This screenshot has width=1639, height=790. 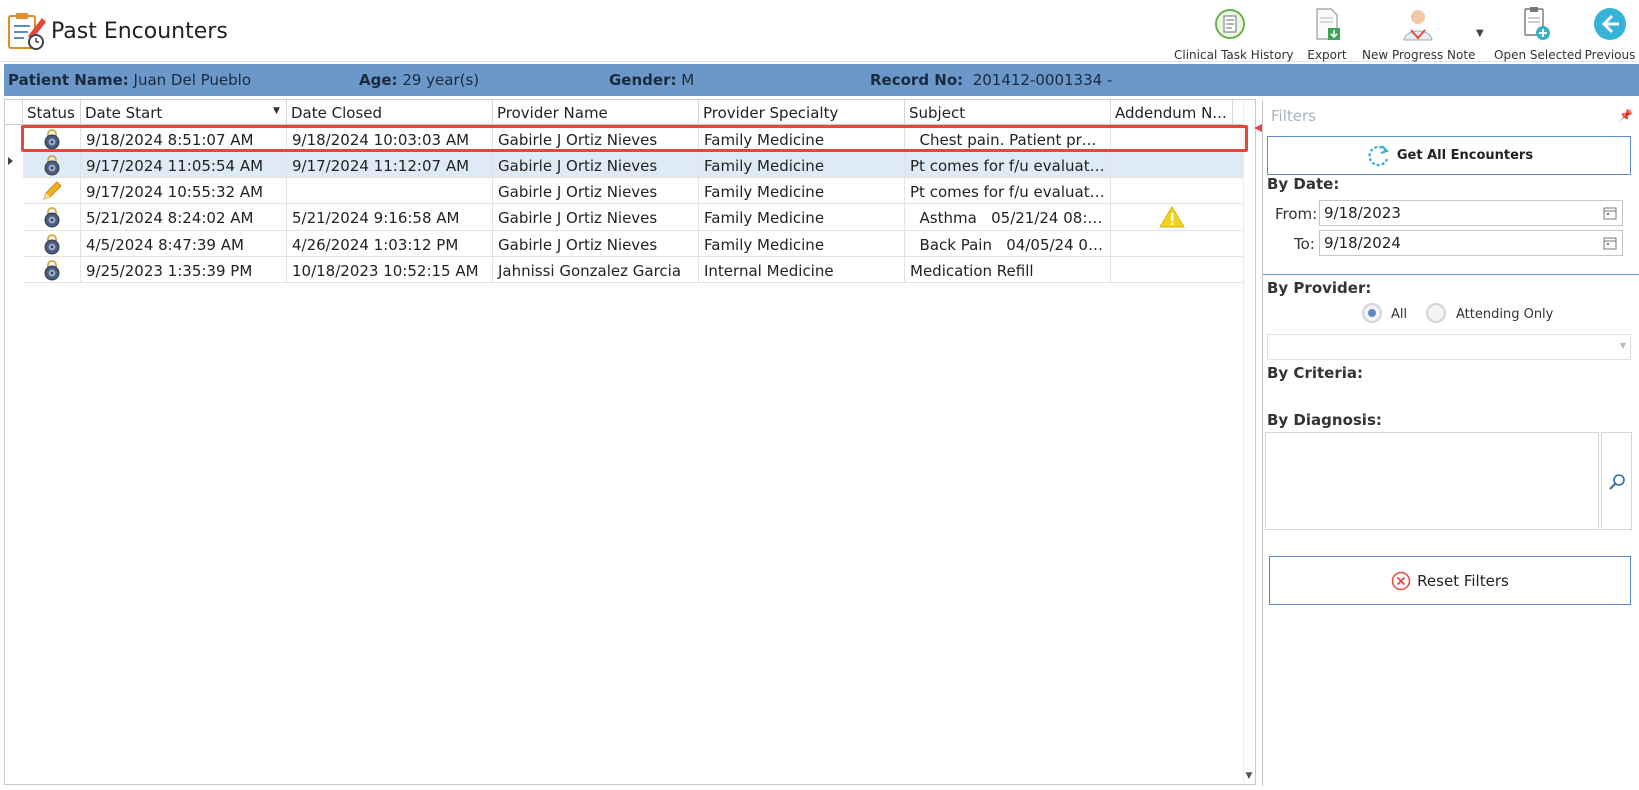 What do you see at coordinates (1234, 55) in the screenshot?
I see `toolbar-label: Clinical Task History` at bounding box center [1234, 55].